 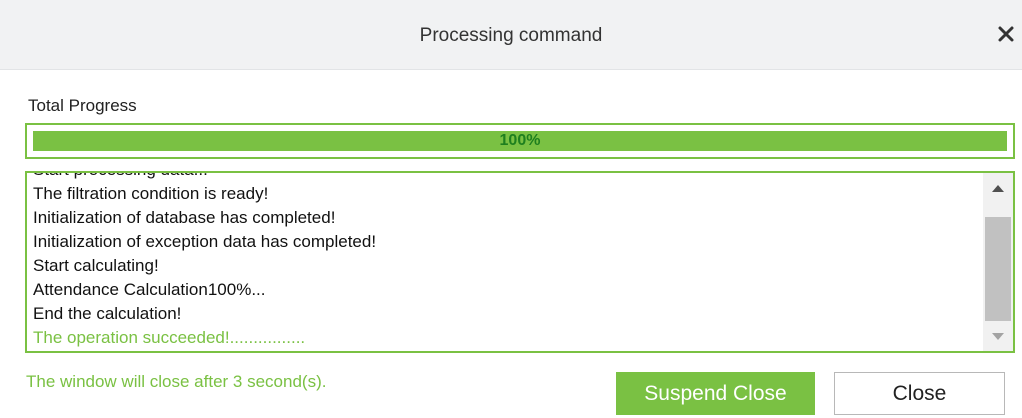 What do you see at coordinates (715, 393) in the screenshot?
I see `suspend-close-button: Suspend Close` at bounding box center [715, 393].